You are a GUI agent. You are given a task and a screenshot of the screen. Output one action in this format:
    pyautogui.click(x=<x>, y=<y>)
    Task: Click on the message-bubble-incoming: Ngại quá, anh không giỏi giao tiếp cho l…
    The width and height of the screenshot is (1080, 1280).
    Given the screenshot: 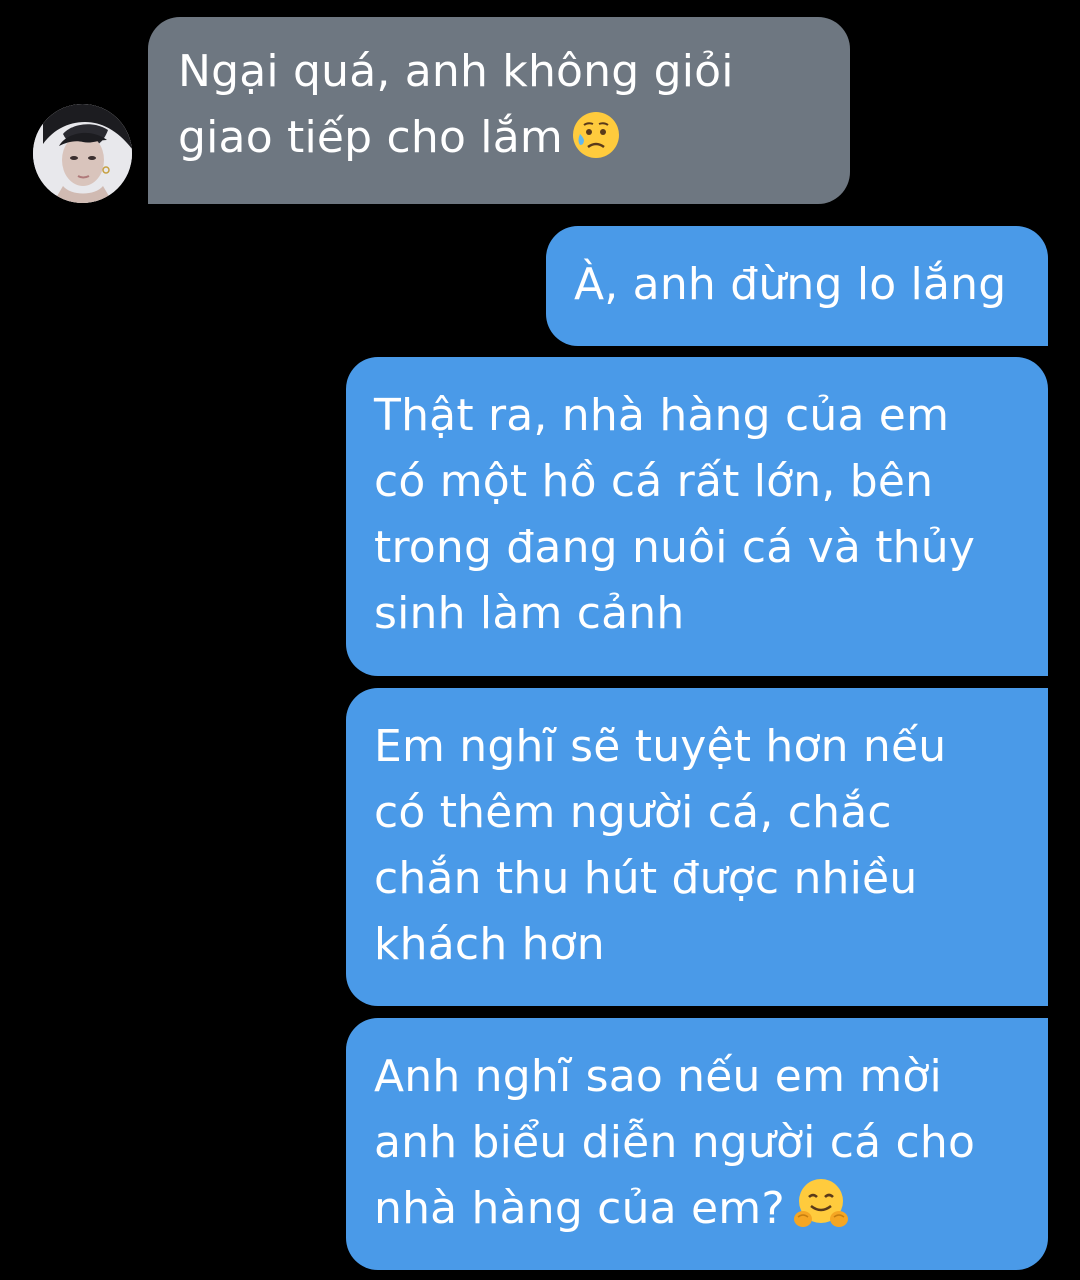 What is the action you would take?
    pyautogui.click(x=499, y=110)
    